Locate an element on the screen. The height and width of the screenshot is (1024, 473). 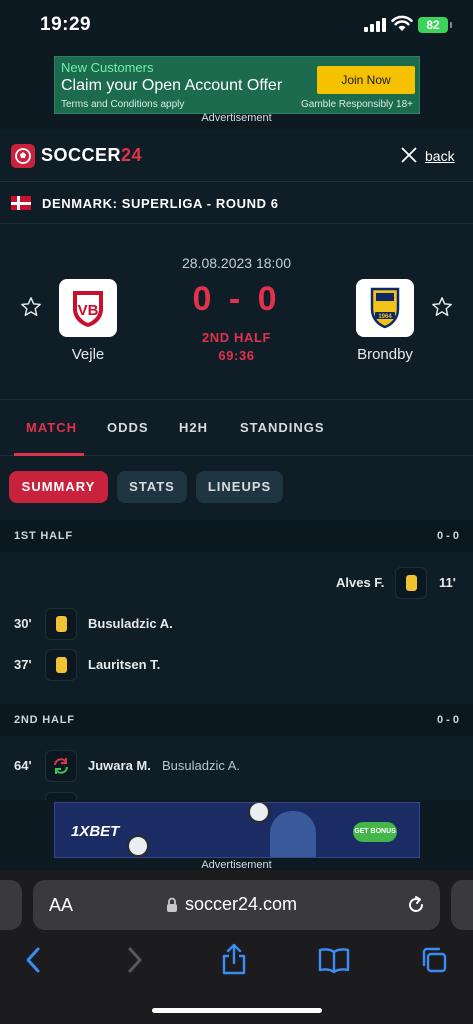
ad-offer: Claim your Open Account Offer is located at coordinates (172, 85).